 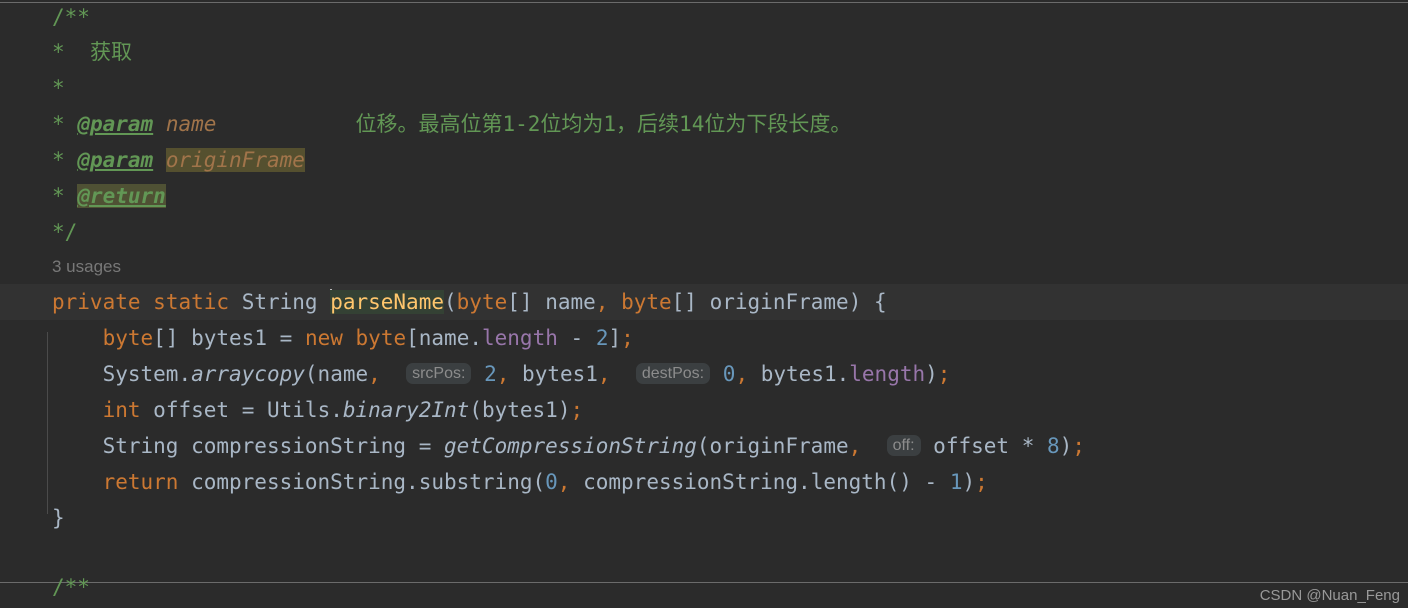 What do you see at coordinates (704, 267) in the screenshot?
I see `usages-inlay-hint: 3 usages` at bounding box center [704, 267].